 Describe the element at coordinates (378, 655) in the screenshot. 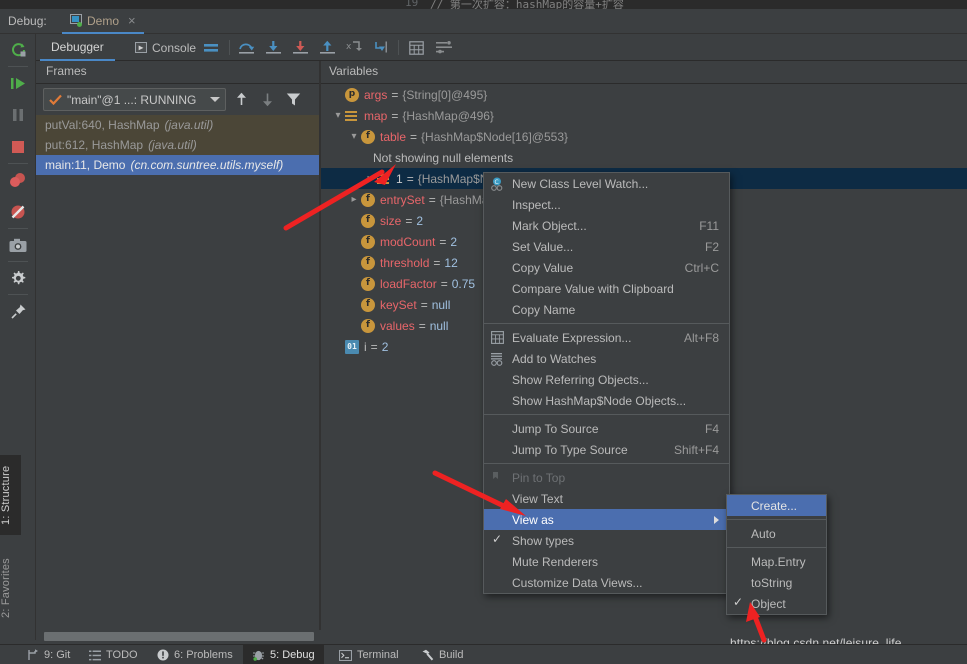

I see `status-item-label: Terminal` at that location.